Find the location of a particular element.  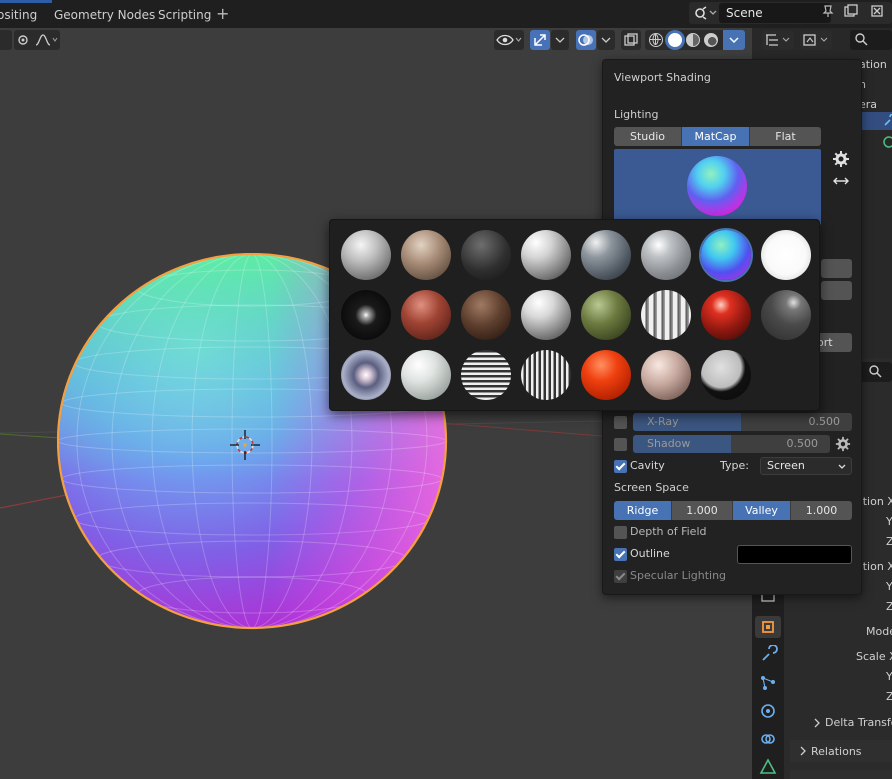

scene-browse-icon is located at coordinates (707, 13).